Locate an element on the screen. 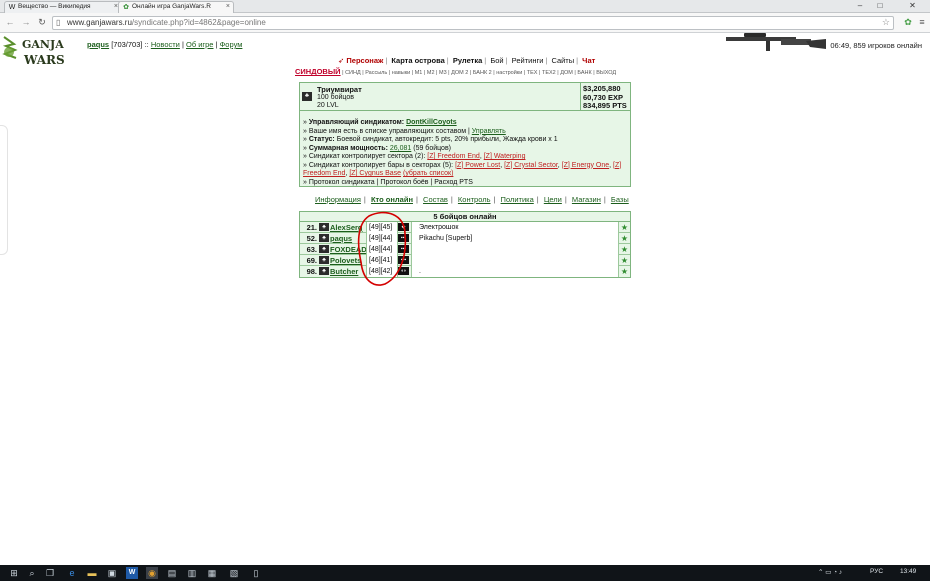 This screenshot has width=930, height=581. svg-text: GANJA is located at coordinates (43, 44).